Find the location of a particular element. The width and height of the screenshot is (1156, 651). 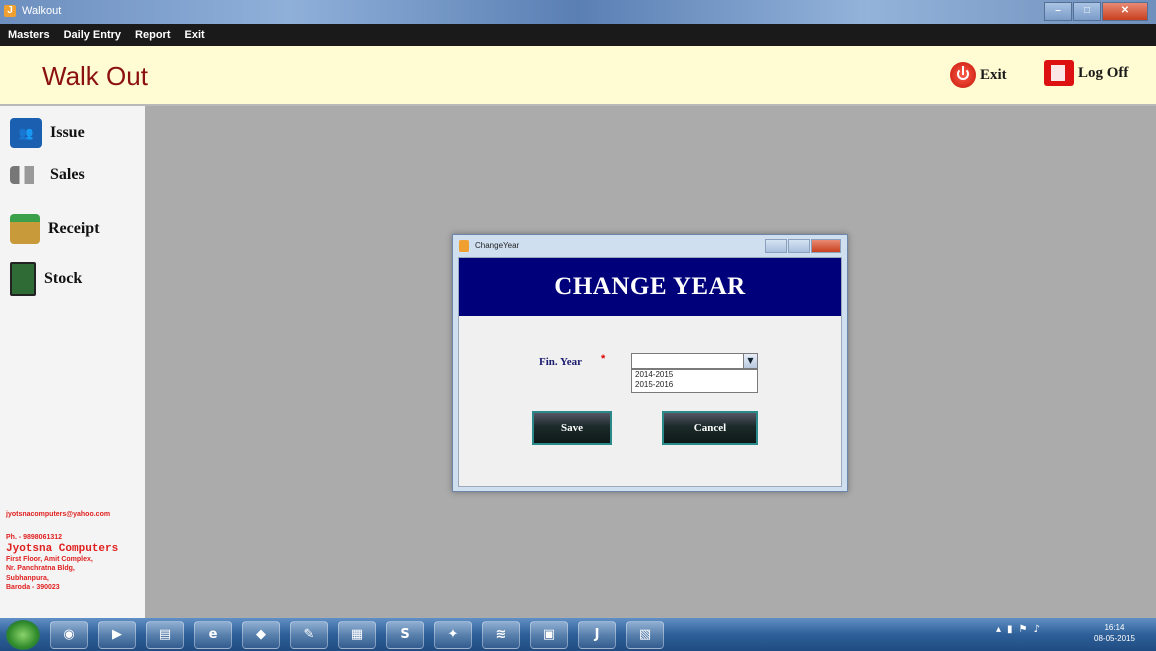

taskbar: ◉ ▶ ▤ e ◆ ✎ ▦ S ✦ ≋ ▣ J ▧ is located at coordinates (578, 634).